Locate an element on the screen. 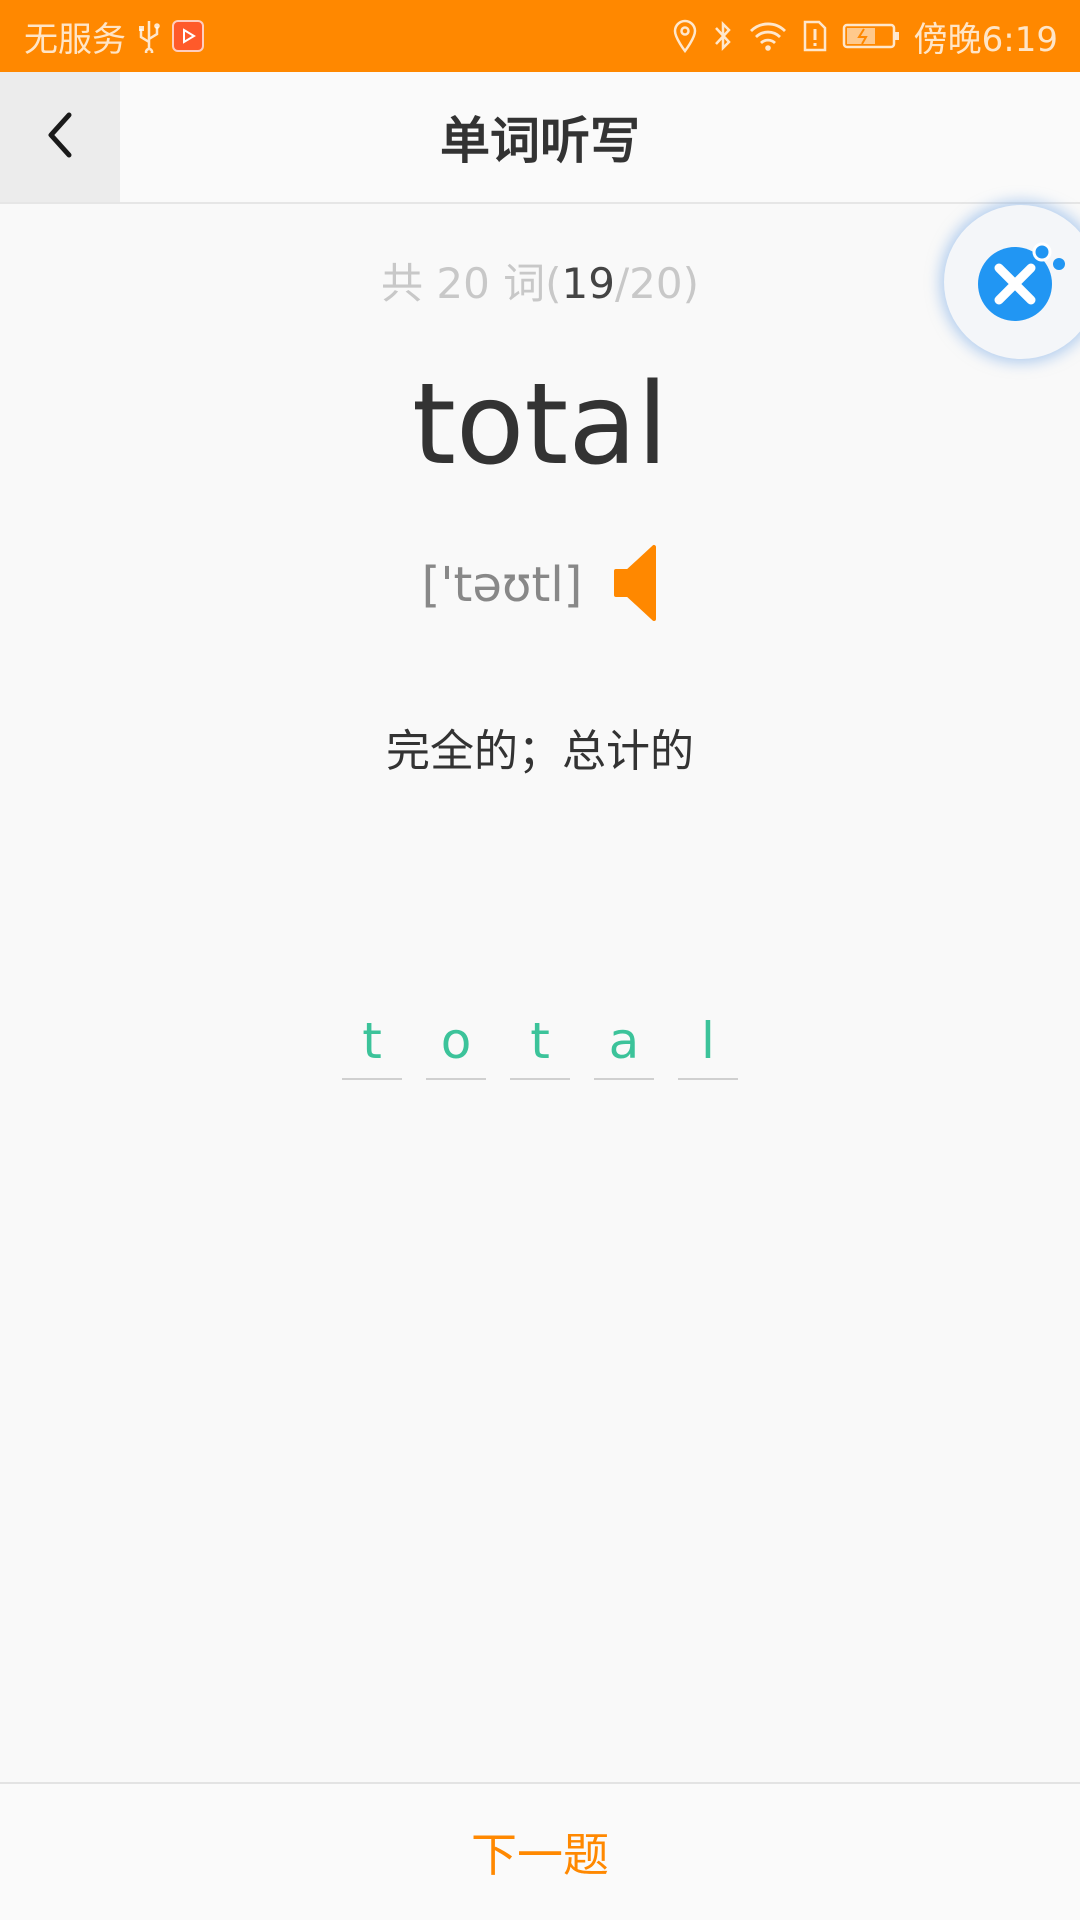 The image size is (1080, 1920). page-title: 单词听写 is located at coordinates (540, 141).